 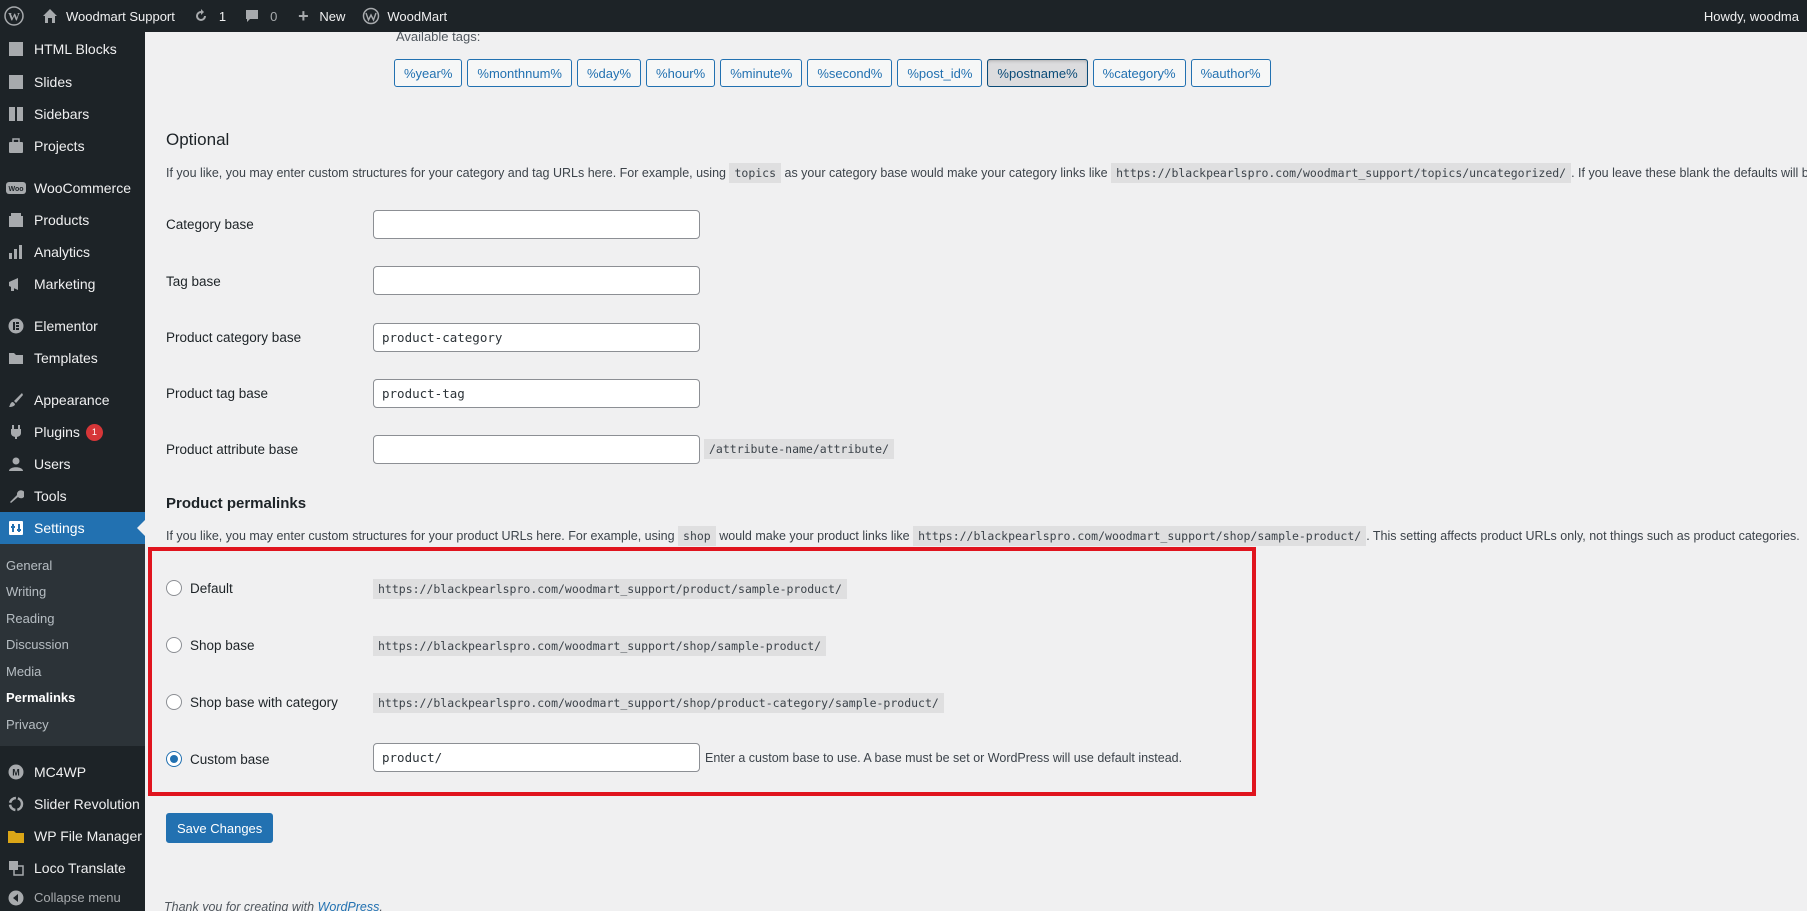 What do you see at coordinates (72, 220) in the screenshot?
I see `sidebar-item-products: Products` at bounding box center [72, 220].